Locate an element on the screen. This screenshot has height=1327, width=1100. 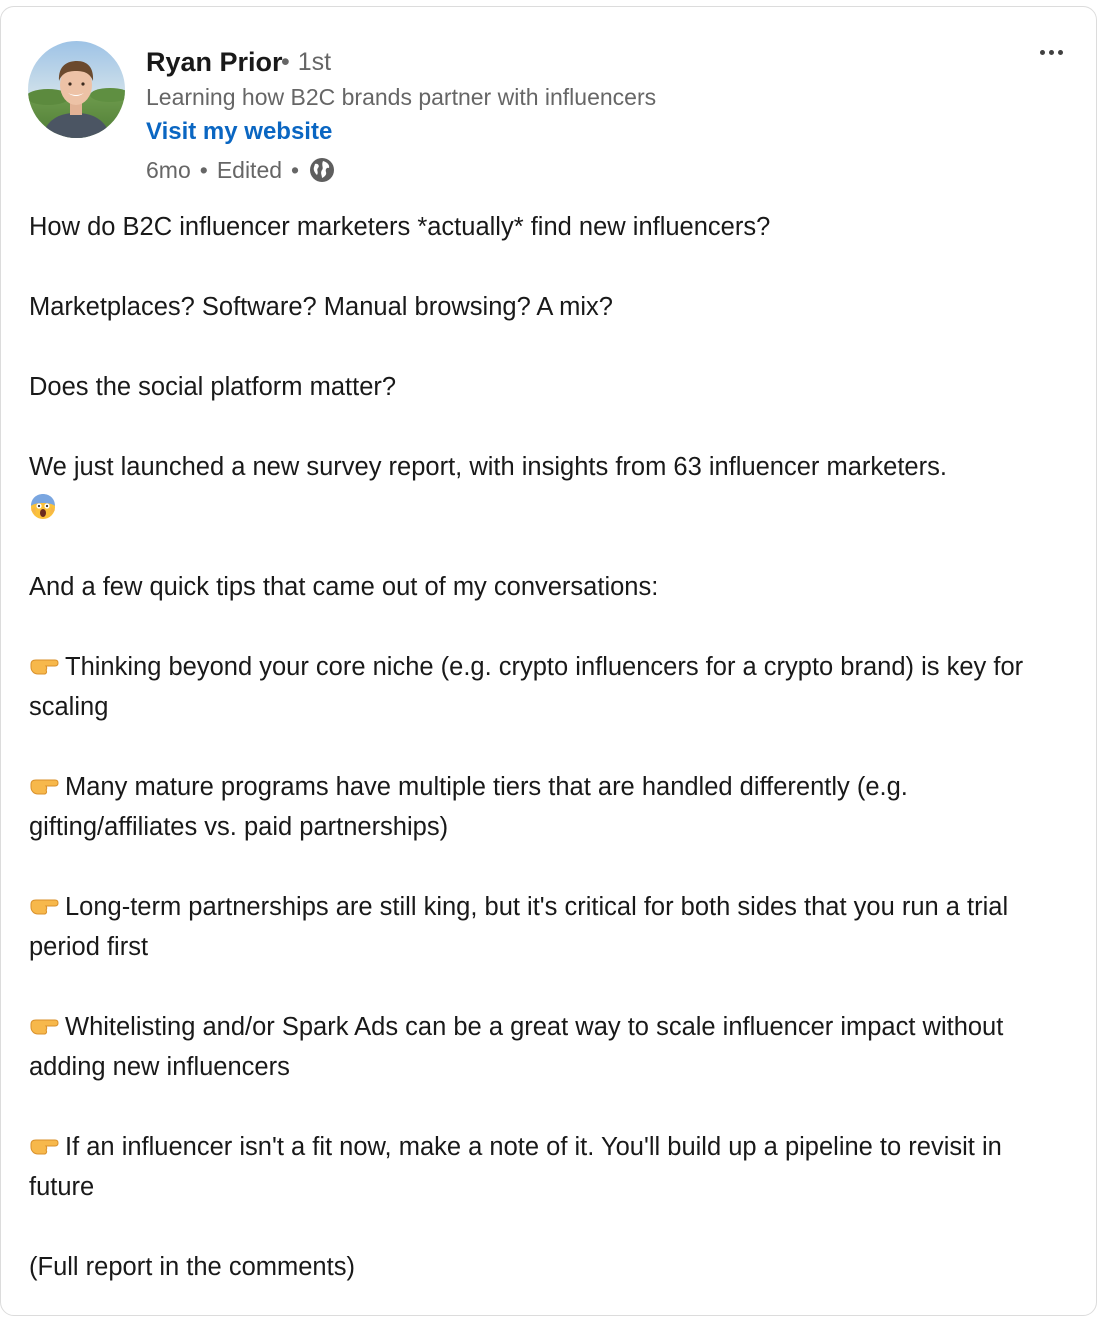
visit-website-link: Visit my website is located at coordinates (239, 132).